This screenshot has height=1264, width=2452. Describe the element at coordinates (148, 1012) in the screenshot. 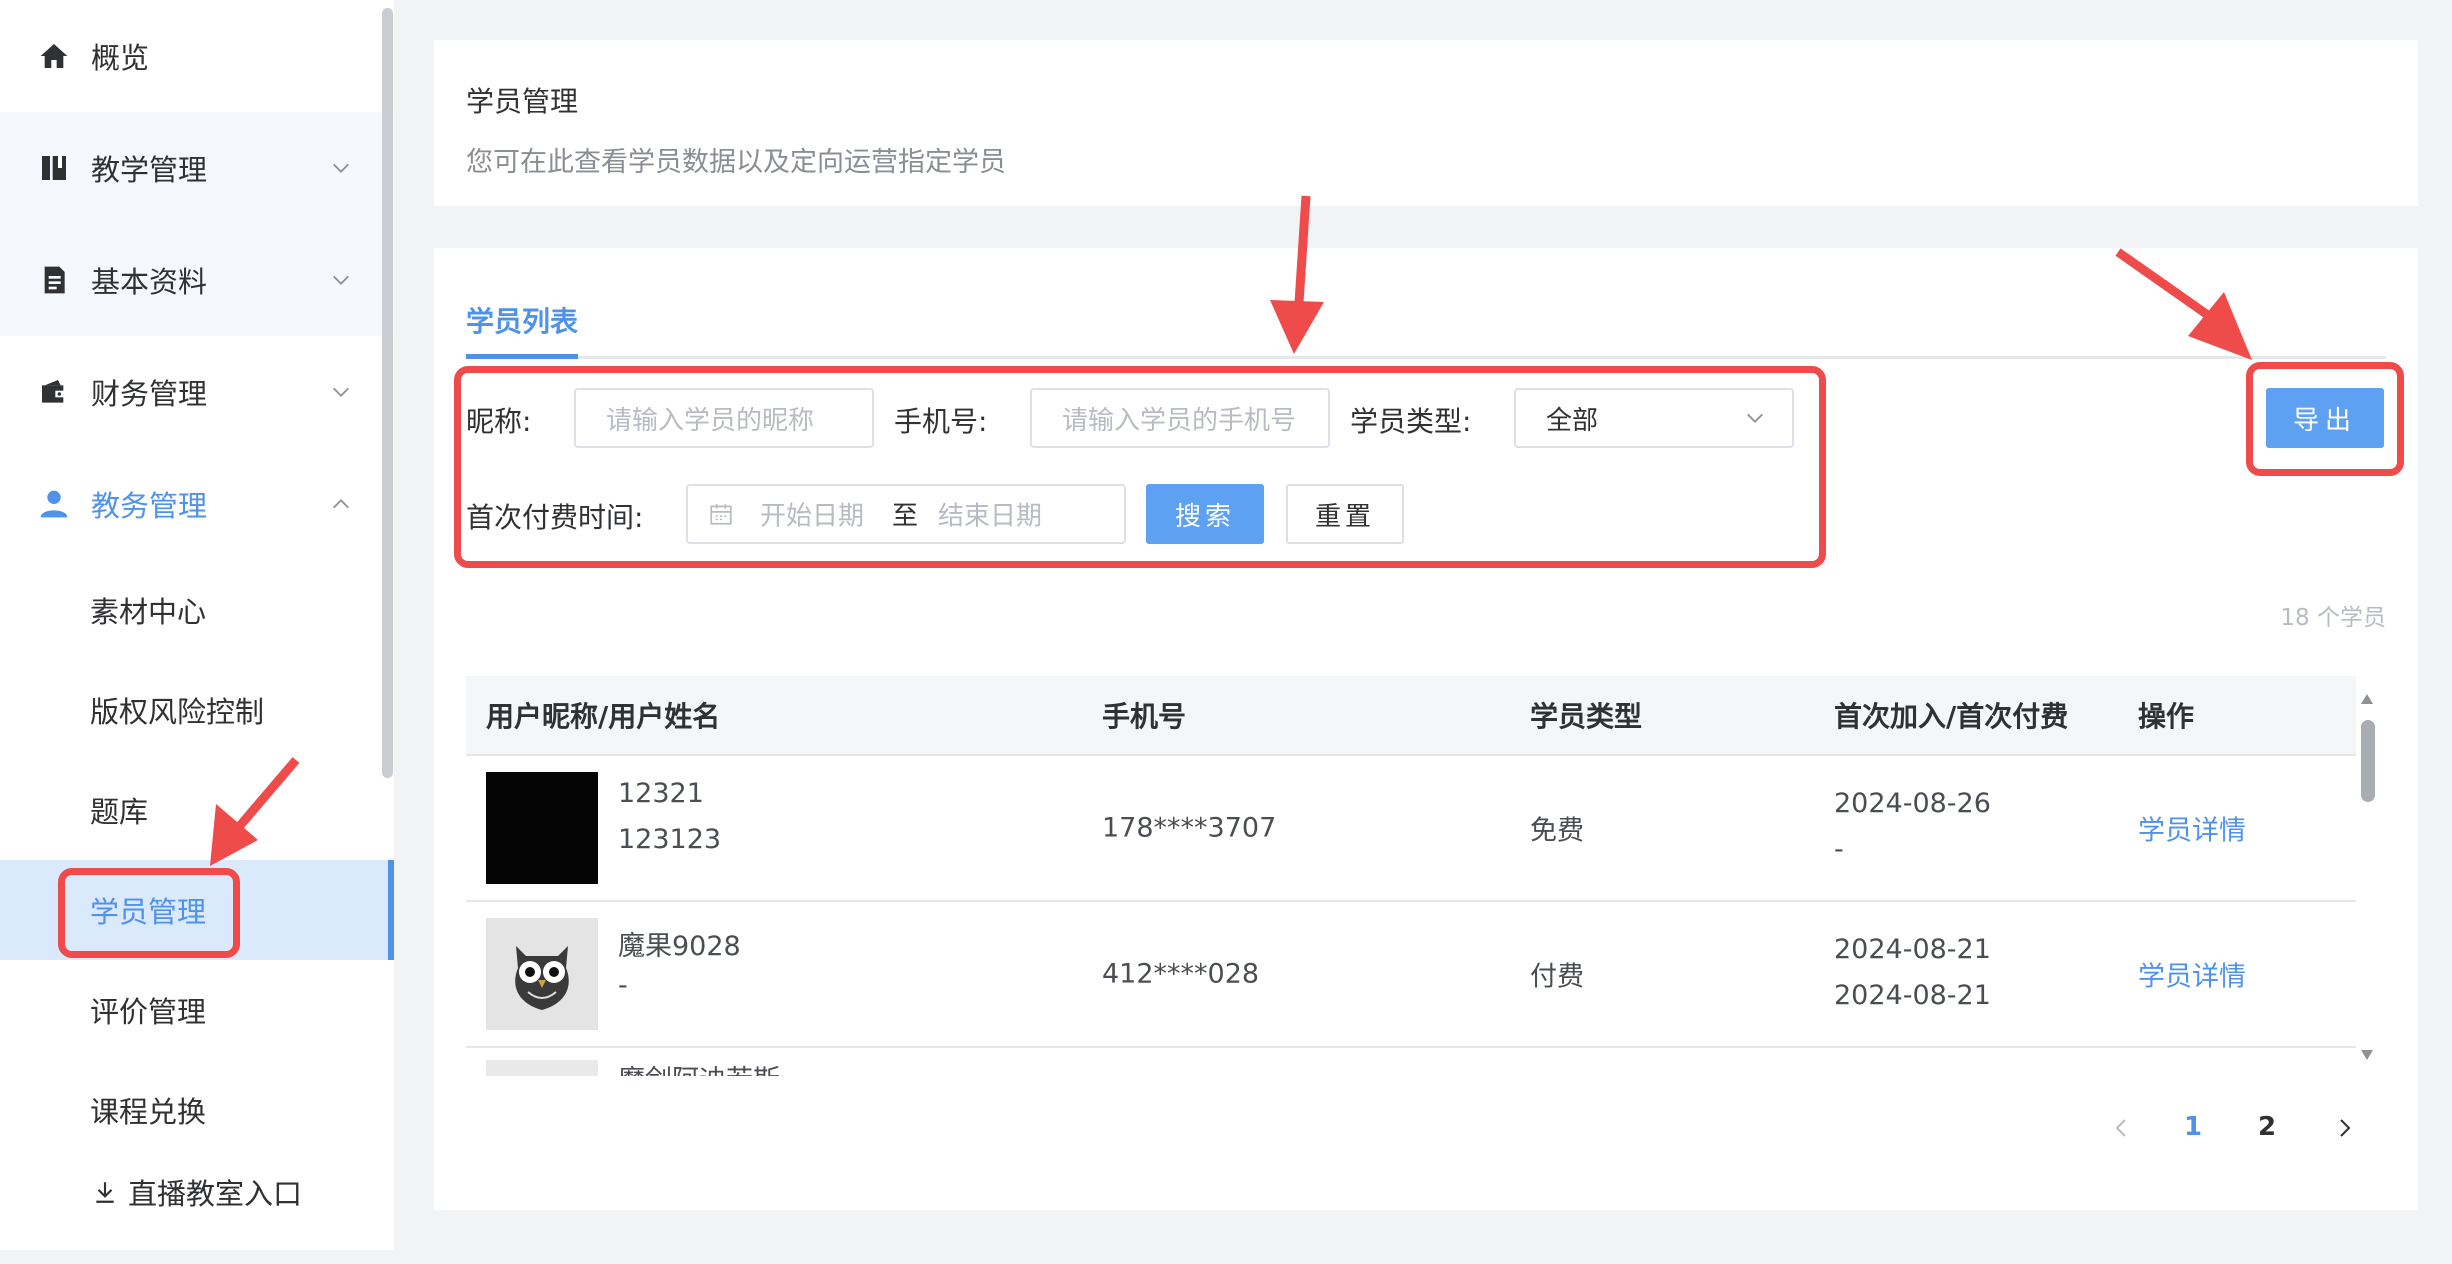

I see `sidebar-item-label: 评价管理` at that location.